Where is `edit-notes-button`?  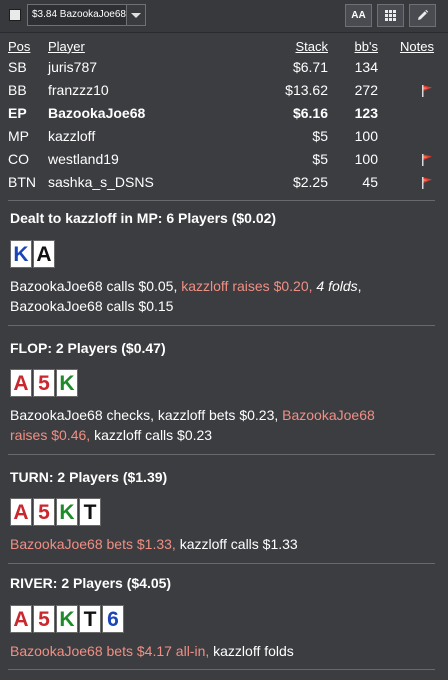 edit-notes-button is located at coordinates (422, 15).